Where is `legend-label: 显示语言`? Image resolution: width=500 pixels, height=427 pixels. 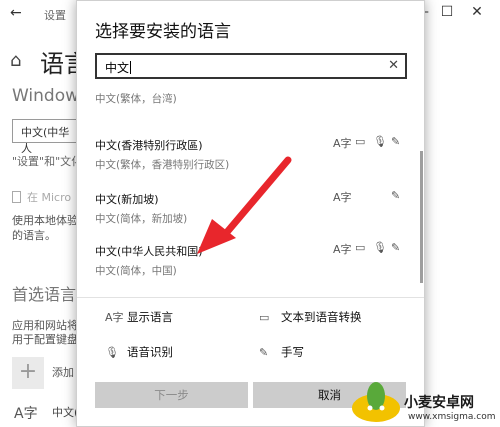
legend-label: 显示语言 is located at coordinates (150, 317).